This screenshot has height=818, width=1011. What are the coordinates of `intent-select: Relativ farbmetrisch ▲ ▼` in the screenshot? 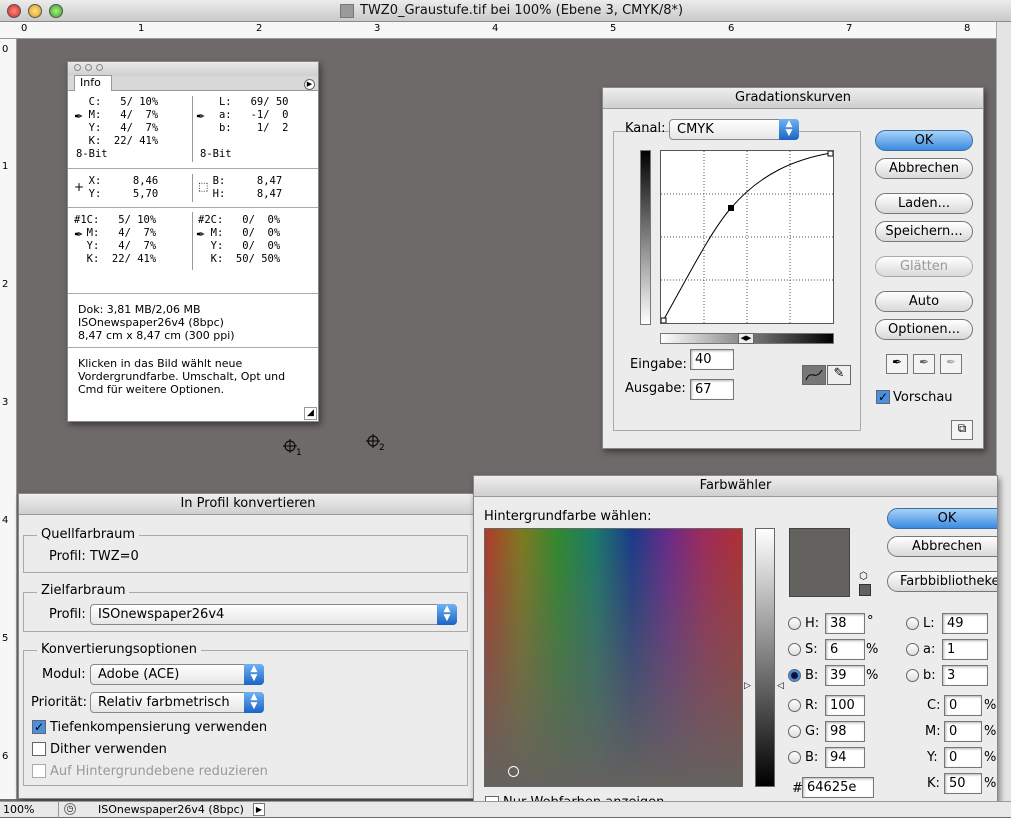 It's located at (177, 702).